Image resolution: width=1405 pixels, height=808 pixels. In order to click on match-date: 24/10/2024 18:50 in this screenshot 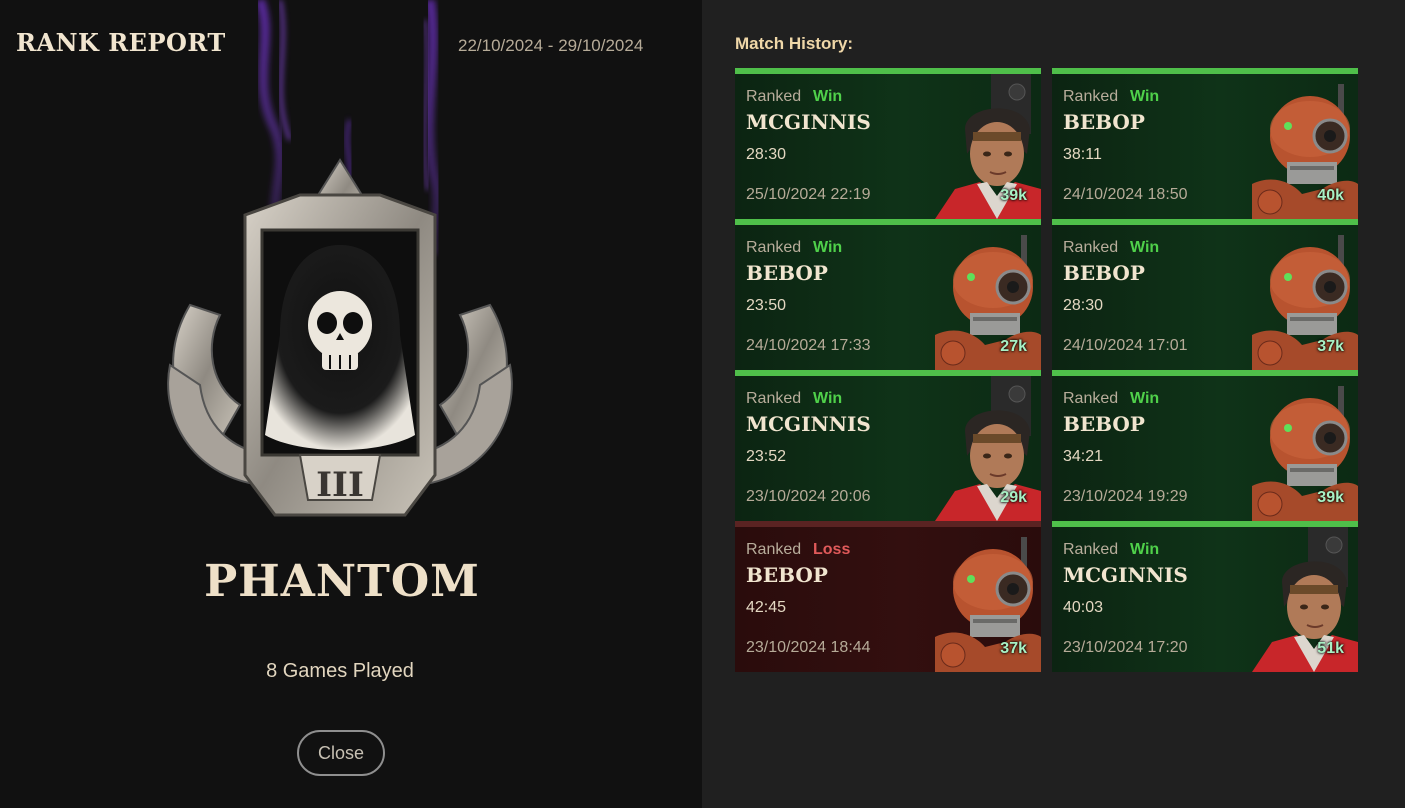, I will do `click(1125, 194)`.